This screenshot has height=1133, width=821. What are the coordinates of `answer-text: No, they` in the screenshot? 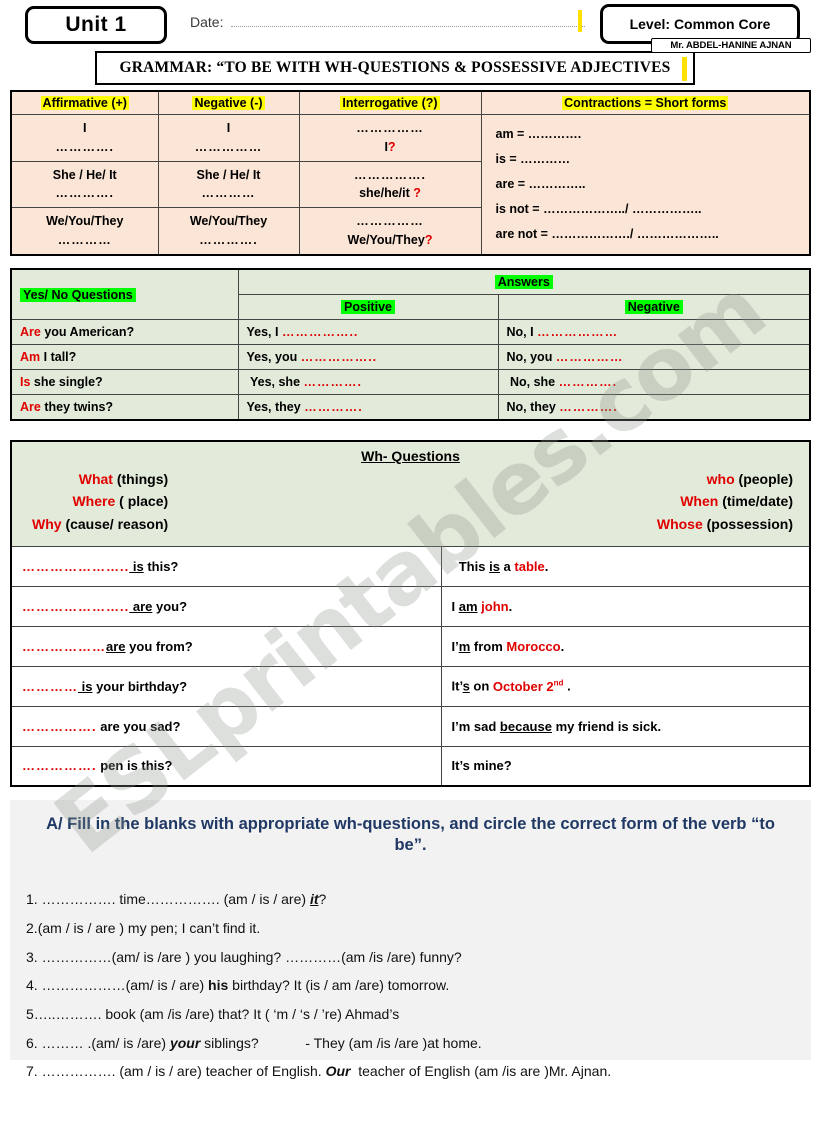 It's located at (533, 407).